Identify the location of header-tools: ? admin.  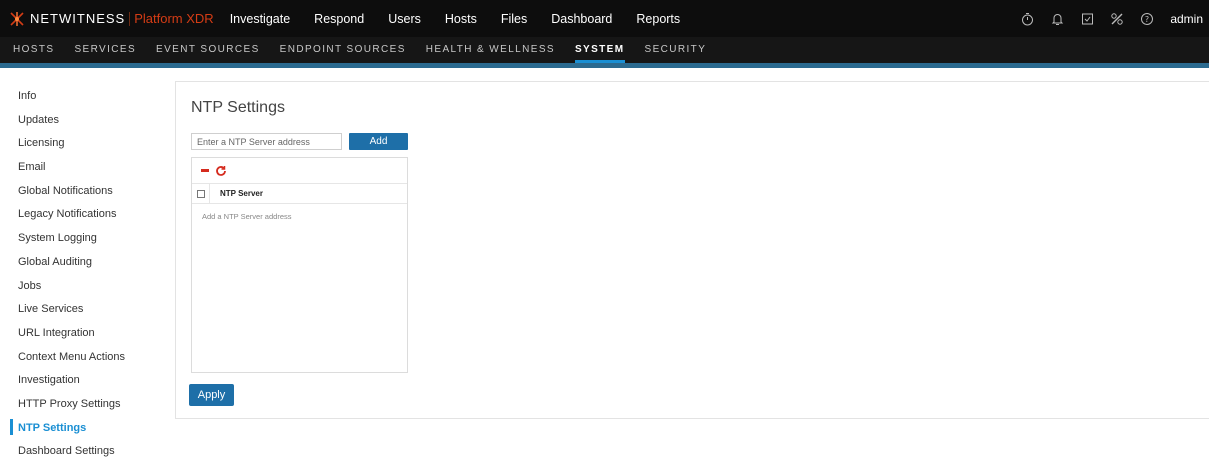
(1114, 18).